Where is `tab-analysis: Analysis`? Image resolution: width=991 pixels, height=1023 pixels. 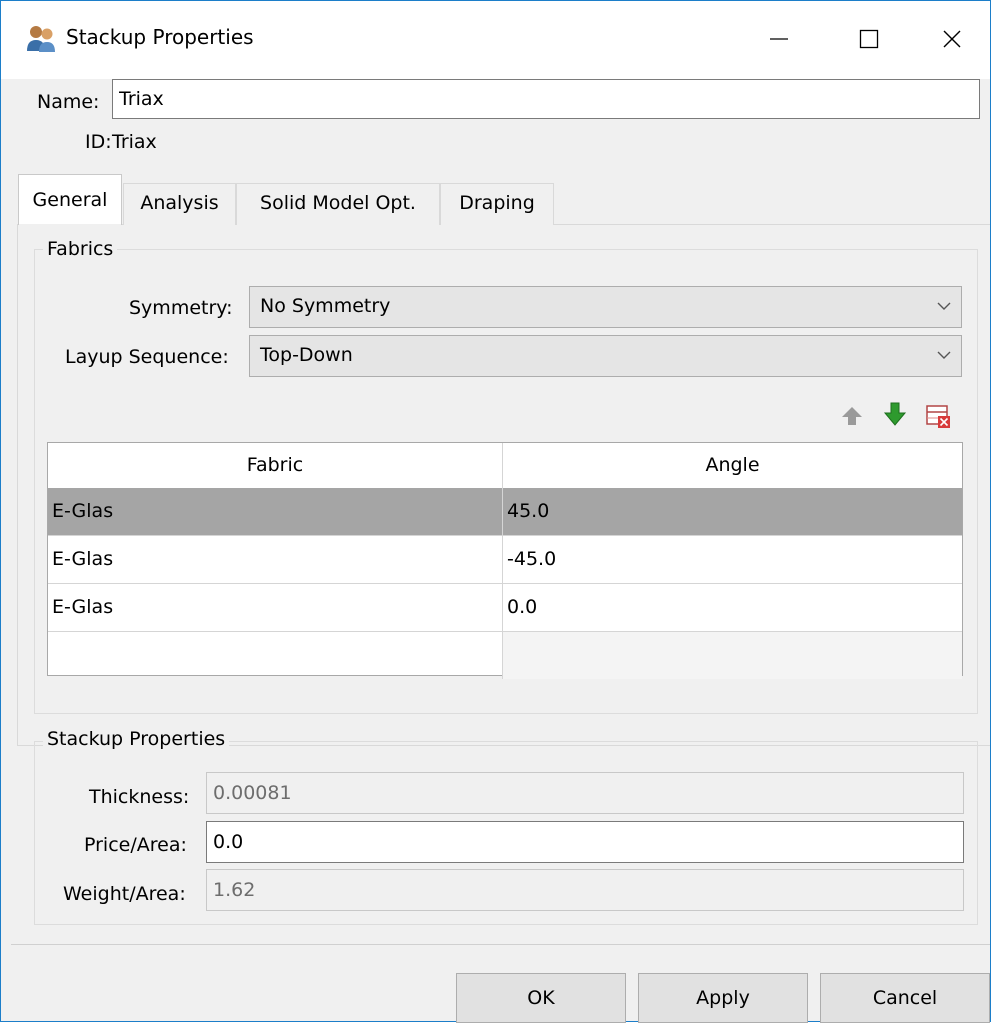 tab-analysis: Analysis is located at coordinates (179, 204).